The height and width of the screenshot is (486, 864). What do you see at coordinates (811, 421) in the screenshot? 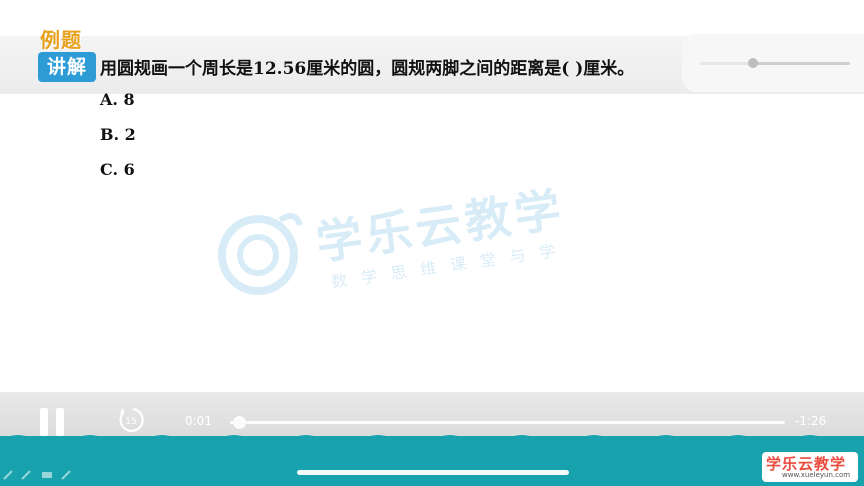
I see `remaining-time: -1:26` at bounding box center [811, 421].